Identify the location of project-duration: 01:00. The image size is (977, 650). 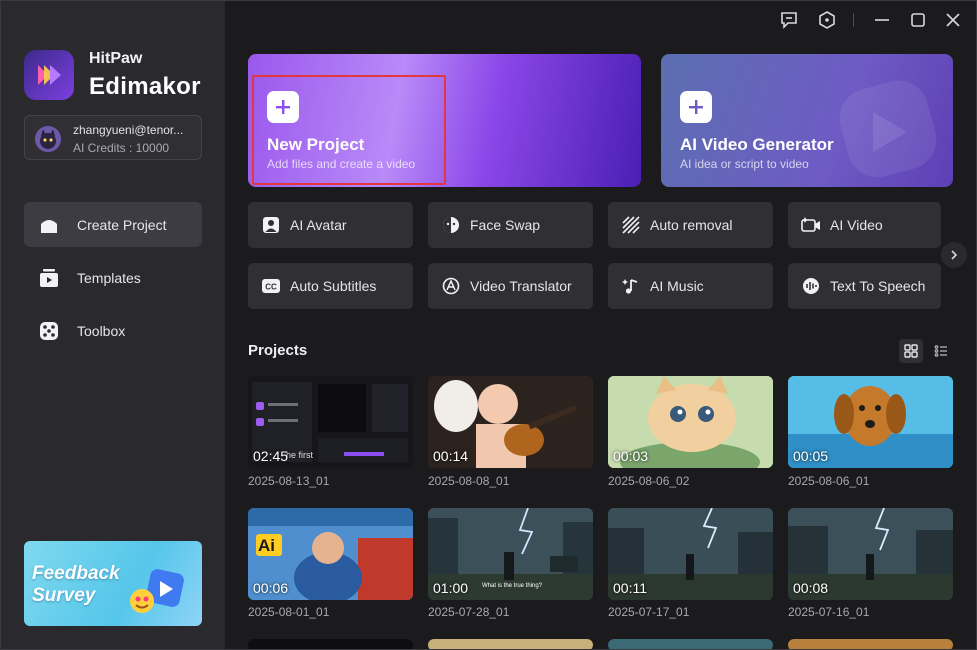
(451, 588).